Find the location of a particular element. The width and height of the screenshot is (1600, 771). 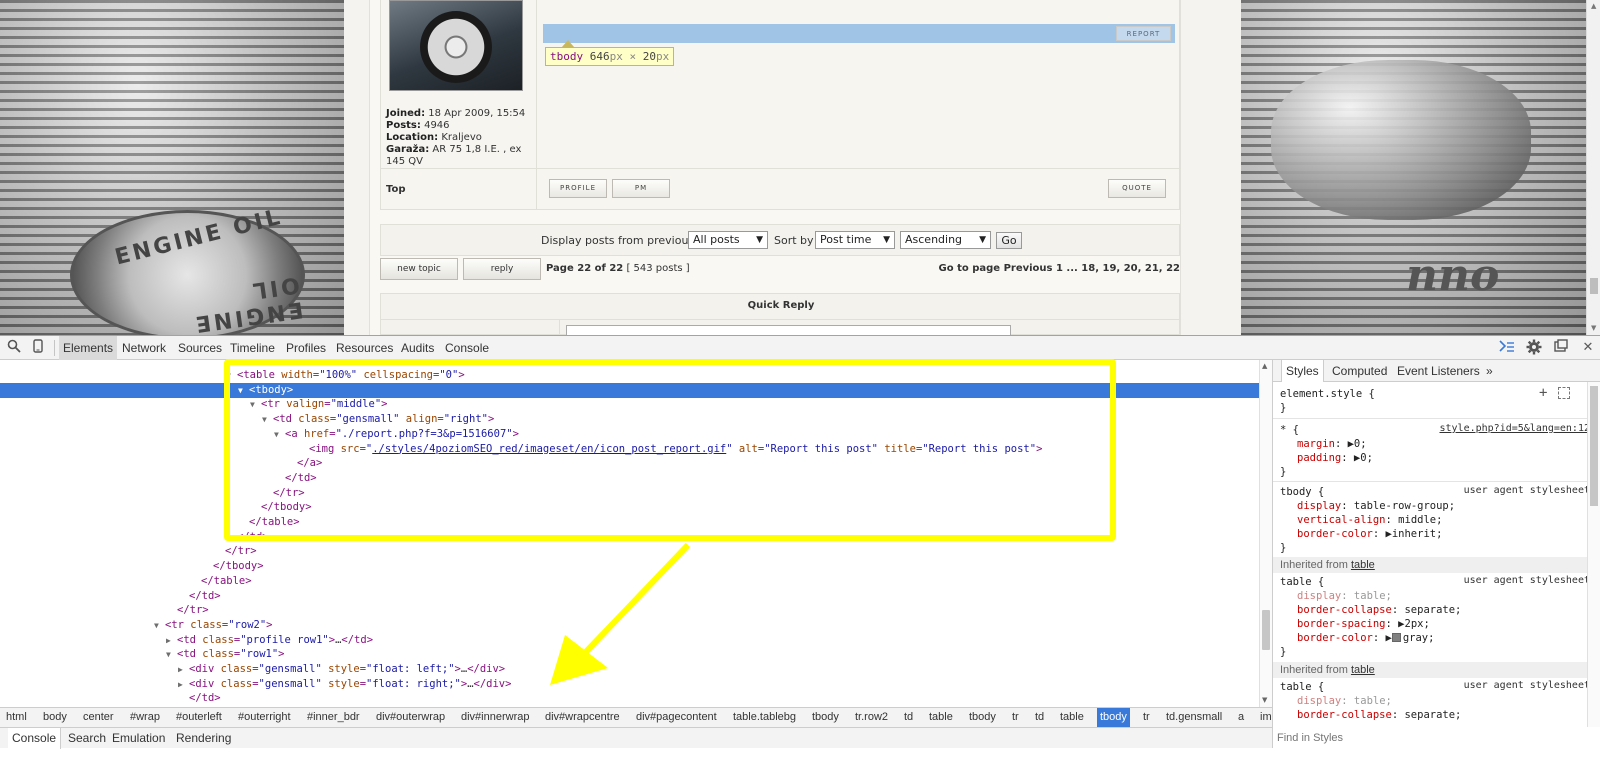

tab-profiles: Profiles is located at coordinates (306, 348).